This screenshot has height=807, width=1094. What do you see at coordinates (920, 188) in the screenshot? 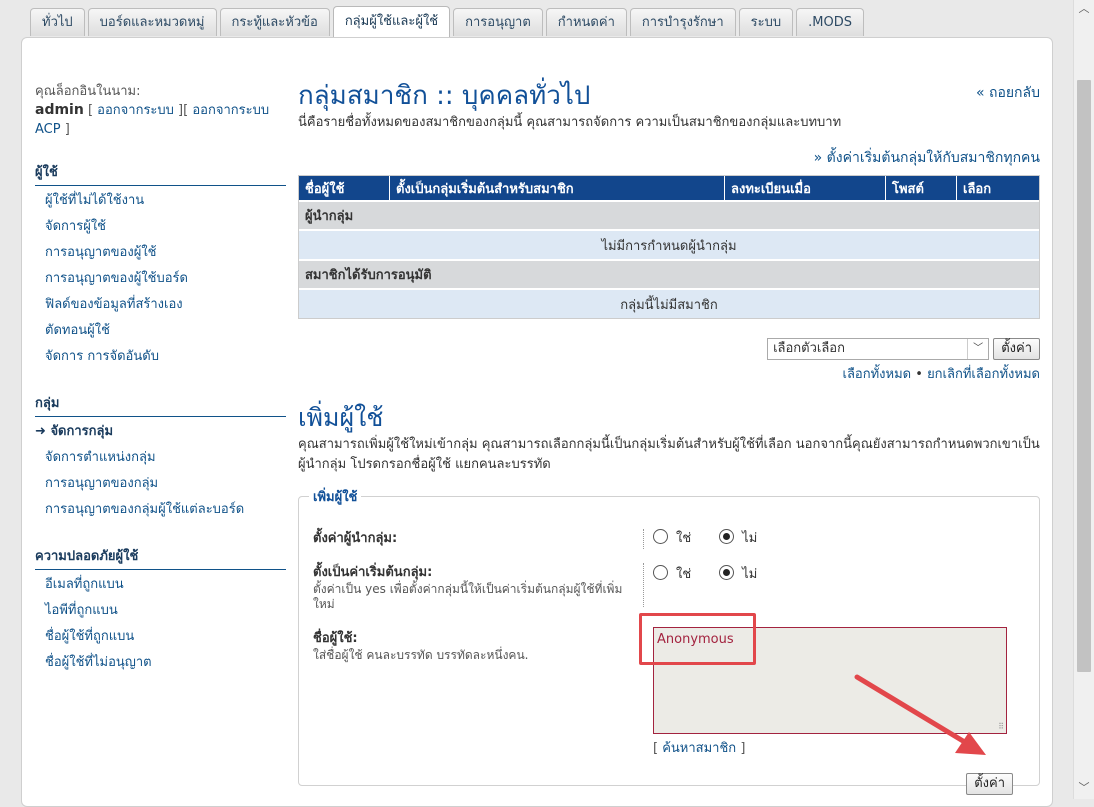
I see `col-posts: โพสต์` at bounding box center [920, 188].